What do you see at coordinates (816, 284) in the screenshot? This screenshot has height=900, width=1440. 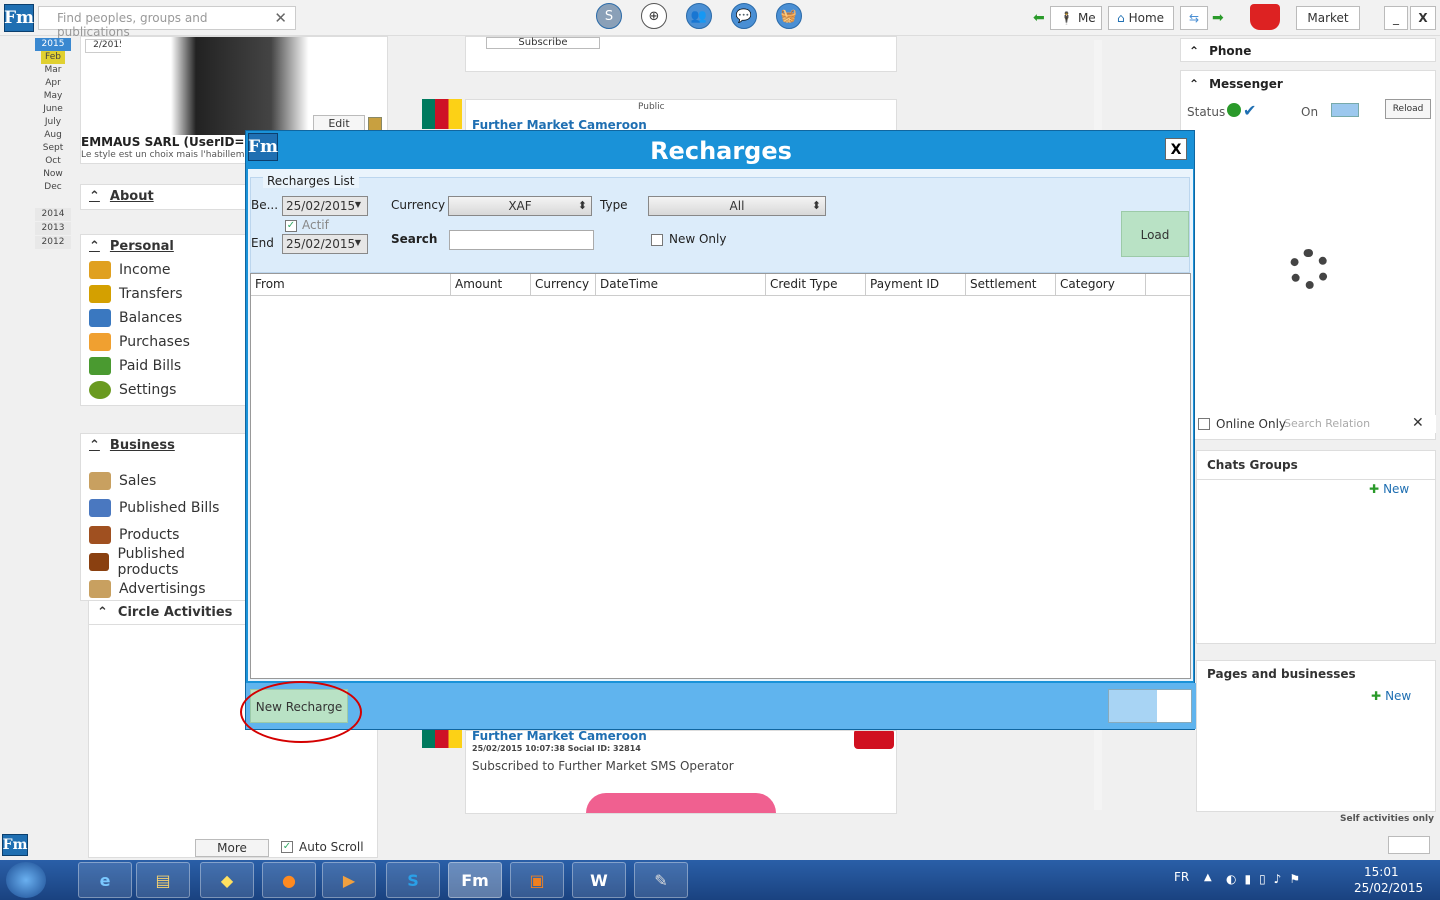 I see `col-credit-type: Credit Type` at bounding box center [816, 284].